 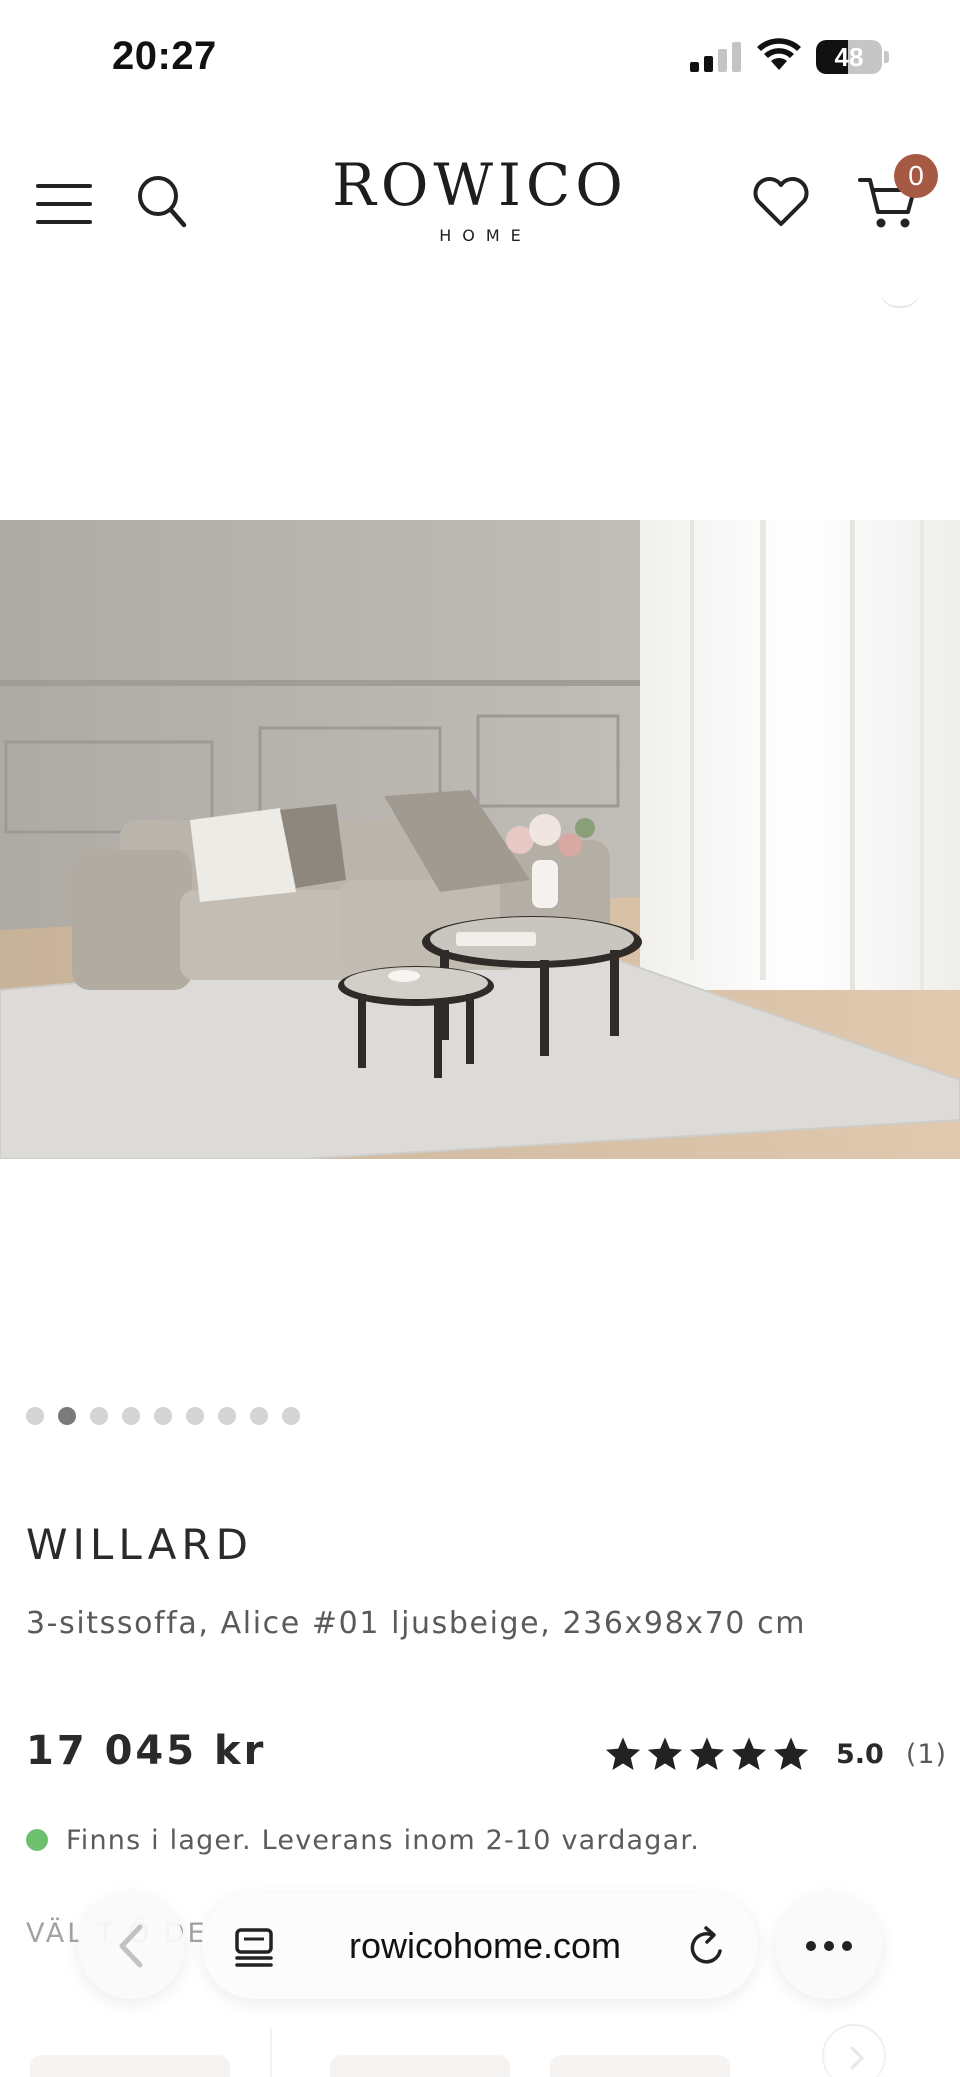 What do you see at coordinates (708, 1946) in the screenshot?
I see `reload-icon` at bounding box center [708, 1946].